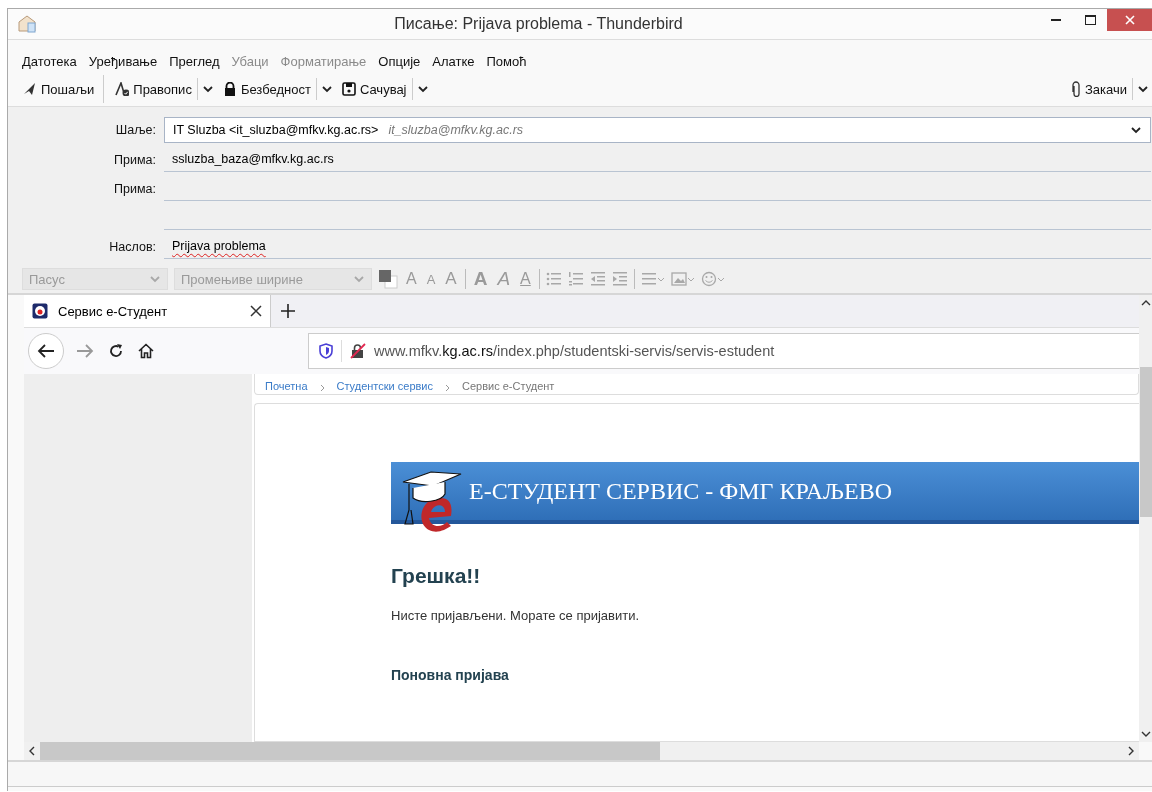  What do you see at coordinates (219, 246) in the screenshot?
I see `subject-text: Prijava problema` at bounding box center [219, 246].